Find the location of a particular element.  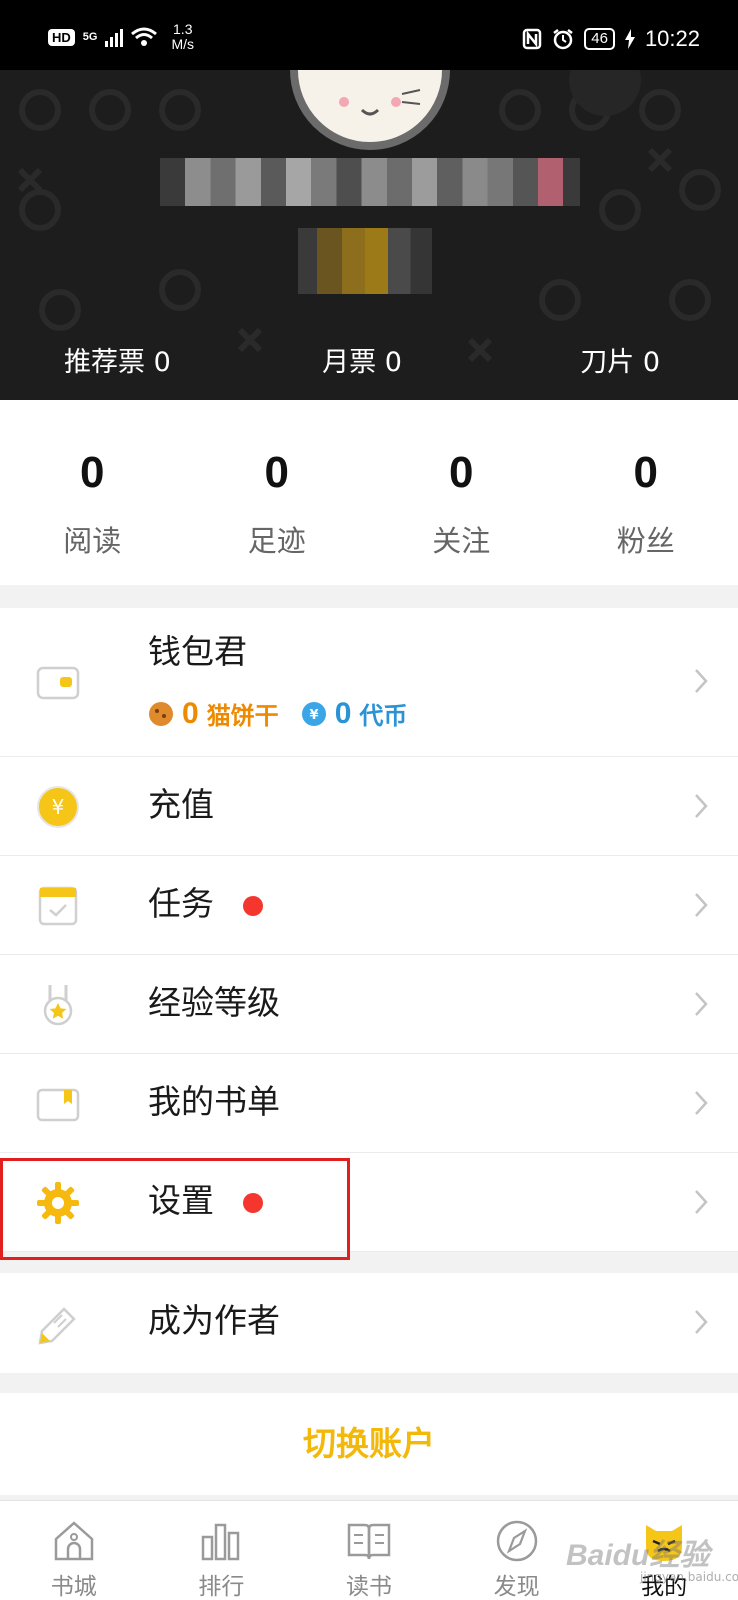

count-following: 0 关注 is located at coordinates (461, 492).